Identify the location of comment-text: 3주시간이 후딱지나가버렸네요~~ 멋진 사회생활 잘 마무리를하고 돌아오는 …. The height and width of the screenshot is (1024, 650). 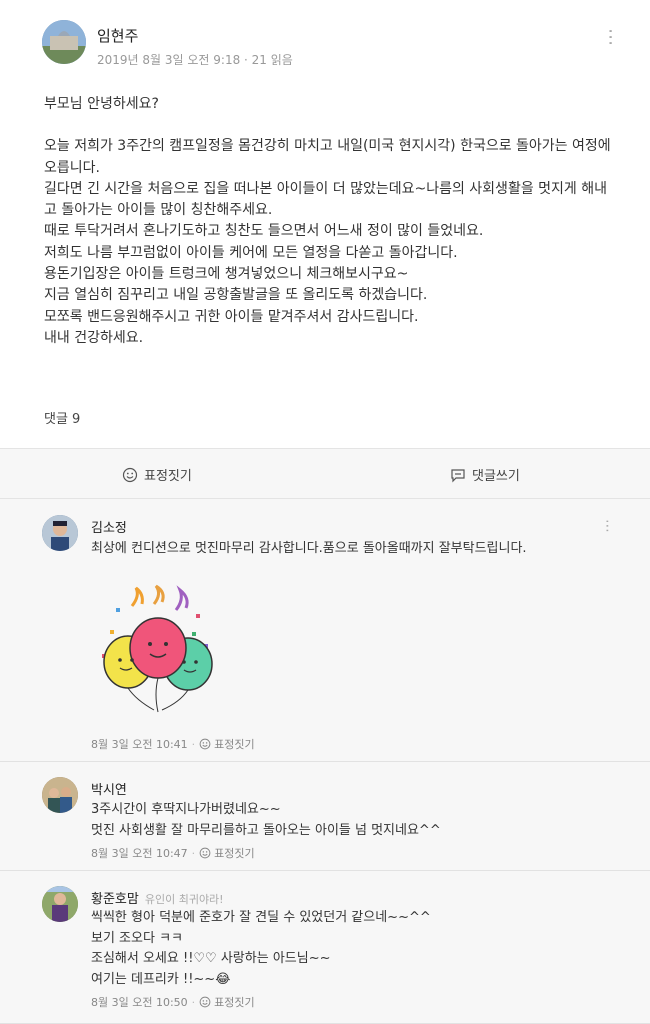
(341, 820).